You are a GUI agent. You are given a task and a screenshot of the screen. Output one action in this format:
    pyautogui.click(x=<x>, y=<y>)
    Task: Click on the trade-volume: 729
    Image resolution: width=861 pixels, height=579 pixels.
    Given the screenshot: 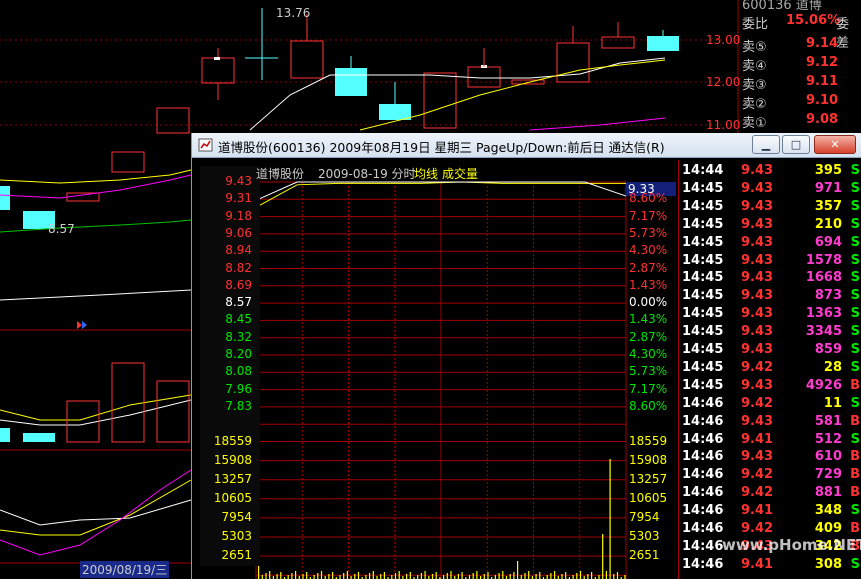 What is the action you would take?
    pyautogui.click(x=828, y=475)
    